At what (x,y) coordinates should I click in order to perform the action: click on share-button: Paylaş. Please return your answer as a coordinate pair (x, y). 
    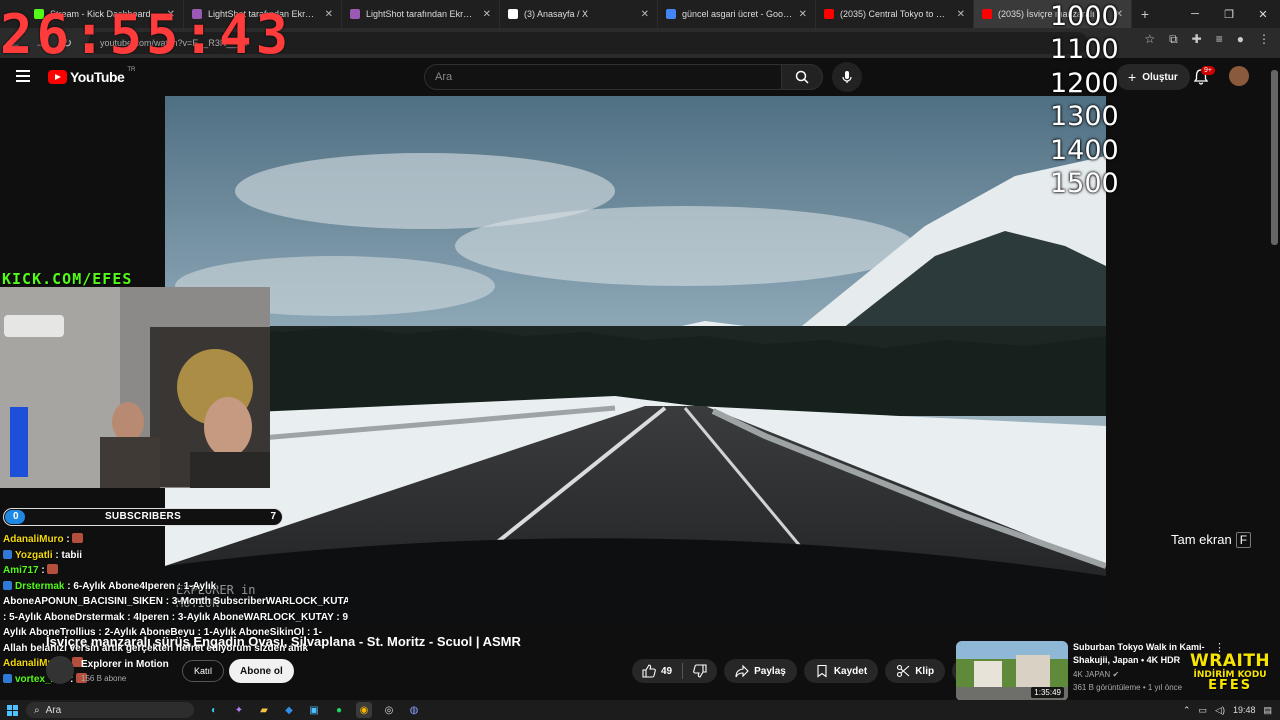
    Looking at the image, I should click on (760, 671).